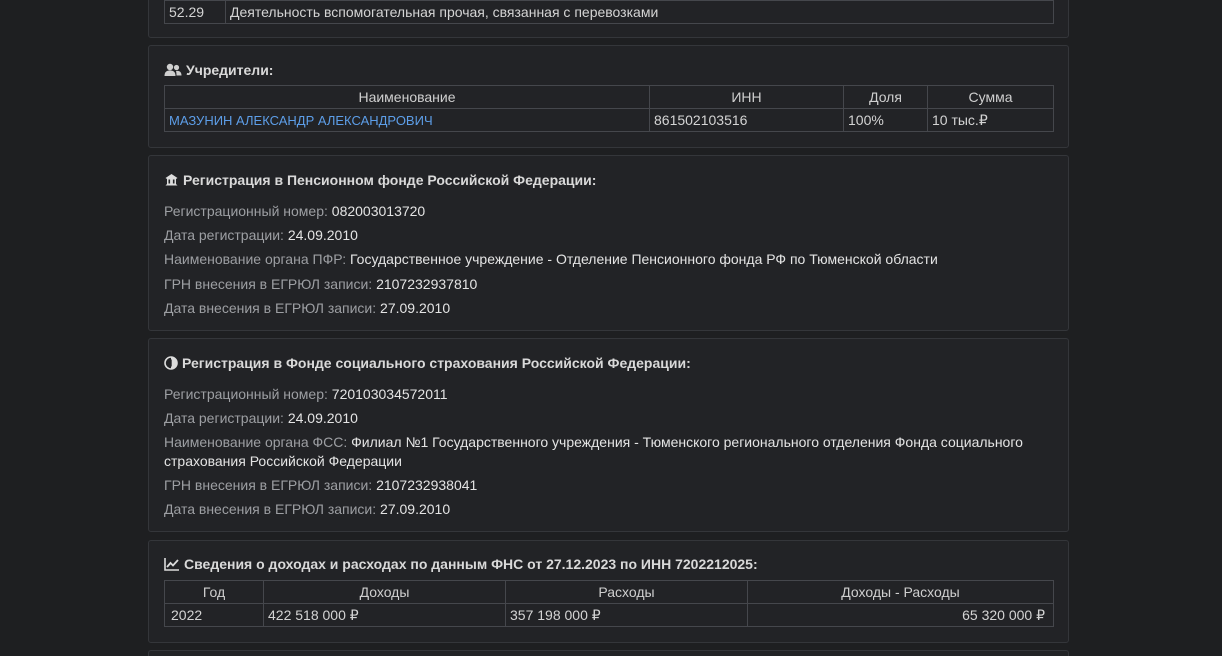 The width and height of the screenshot is (1222, 656). What do you see at coordinates (171, 180) in the screenshot?
I see `pension-fund-icon` at bounding box center [171, 180].